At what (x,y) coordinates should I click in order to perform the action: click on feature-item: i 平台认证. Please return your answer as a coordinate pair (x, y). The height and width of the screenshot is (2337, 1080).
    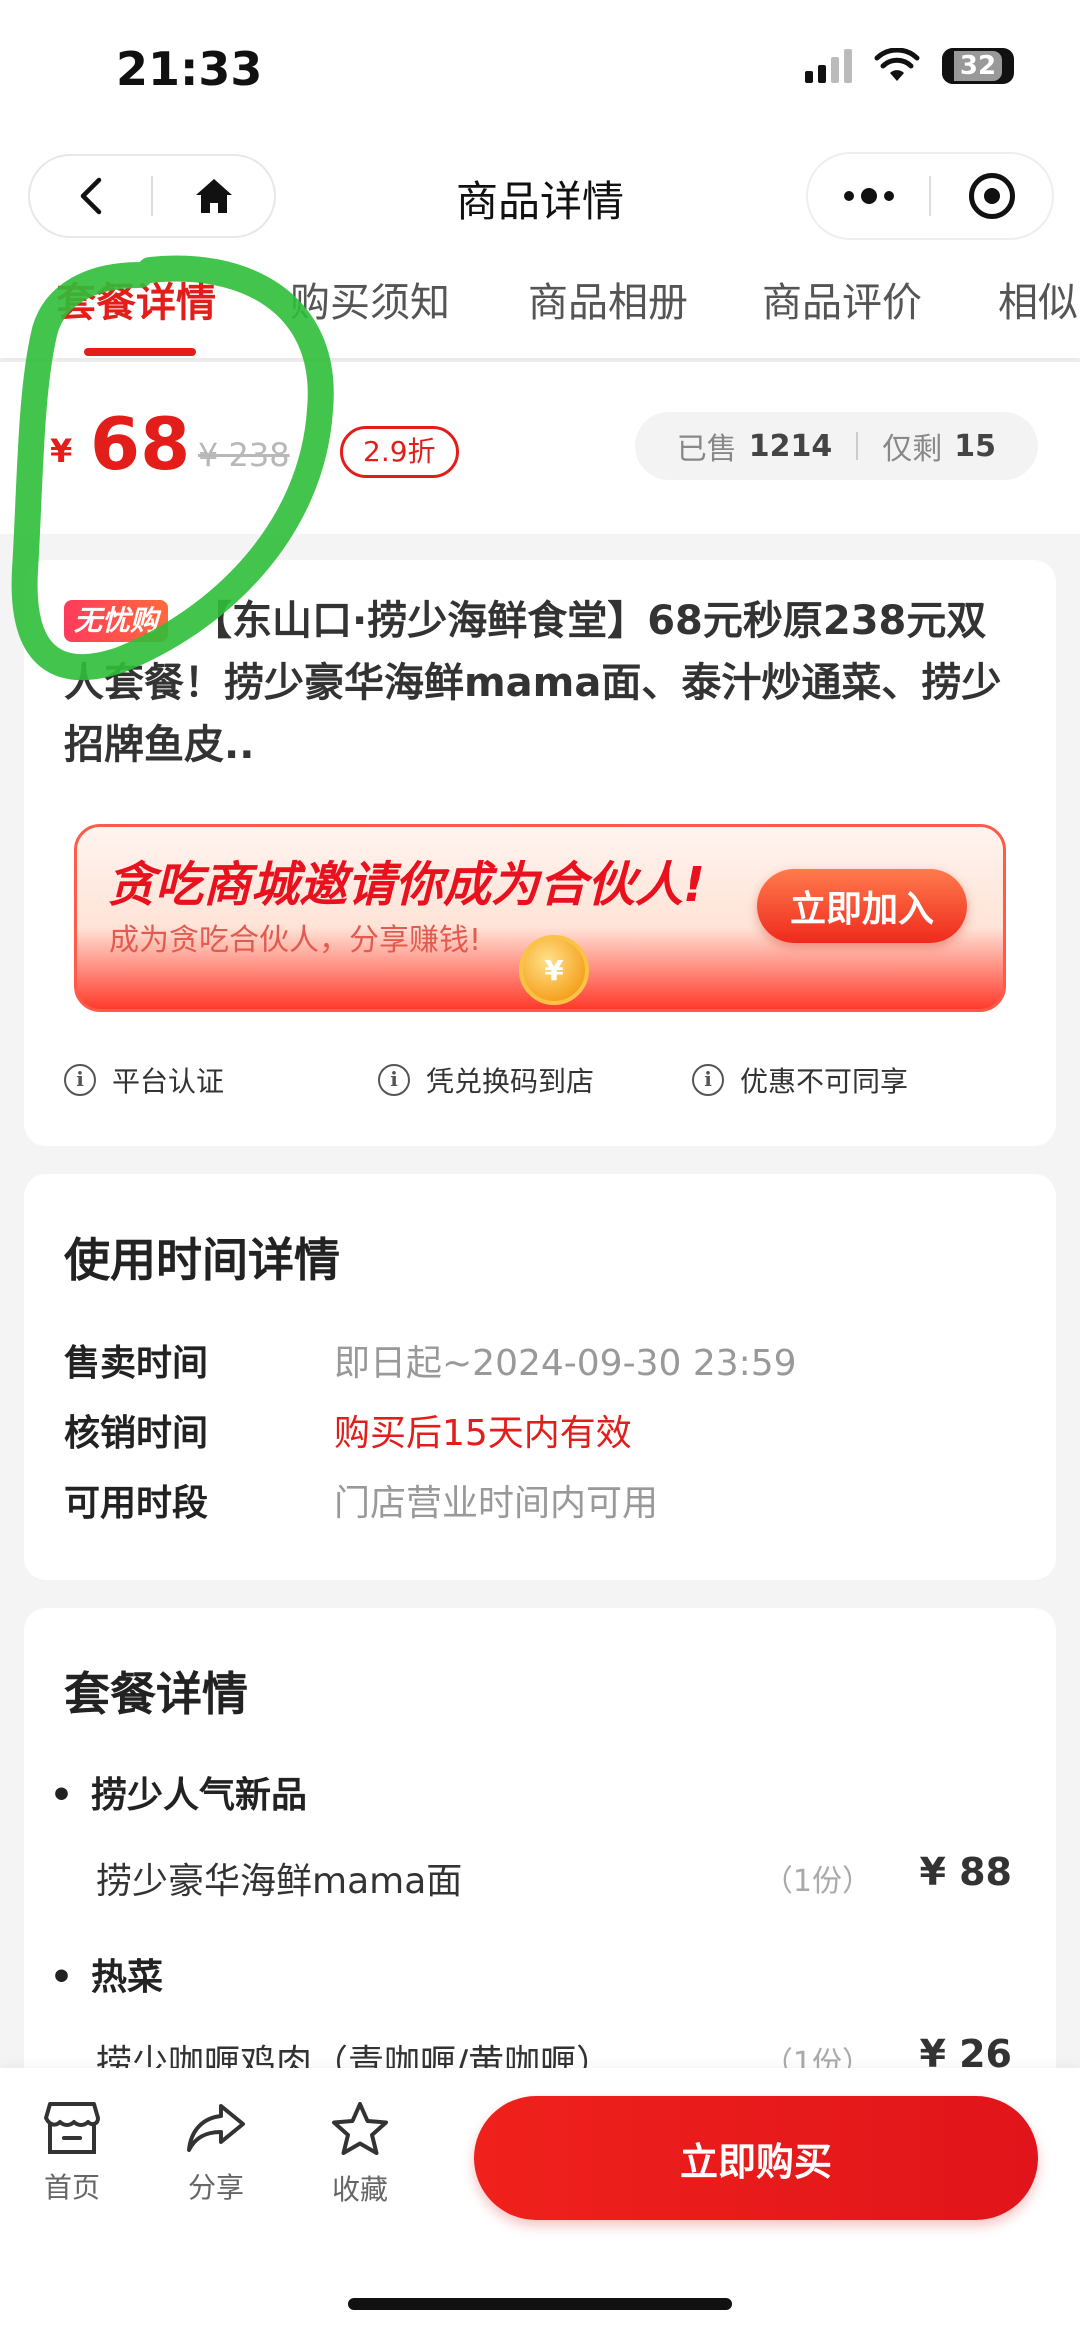
    Looking at the image, I should click on (144, 1080).